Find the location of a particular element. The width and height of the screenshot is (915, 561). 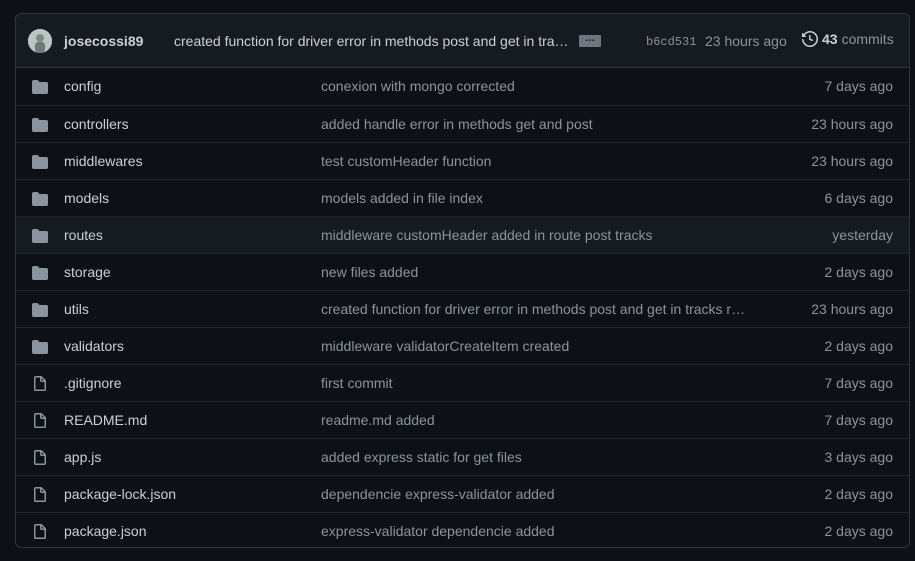

file-name-link: config is located at coordinates (82, 86).